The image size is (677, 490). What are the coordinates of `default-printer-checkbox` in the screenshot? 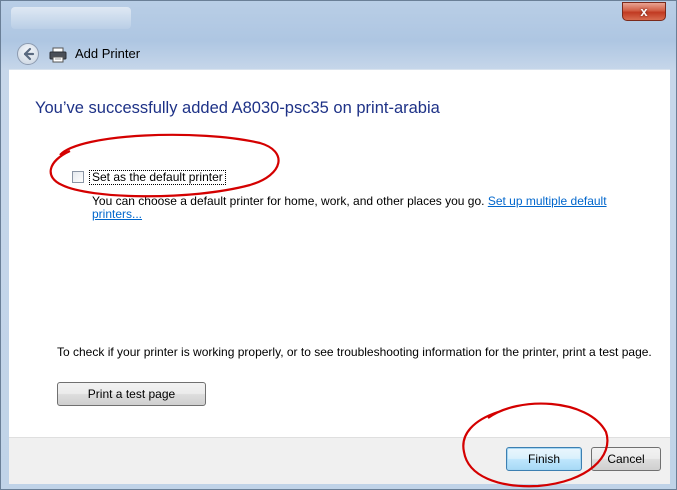 It's located at (78, 177).